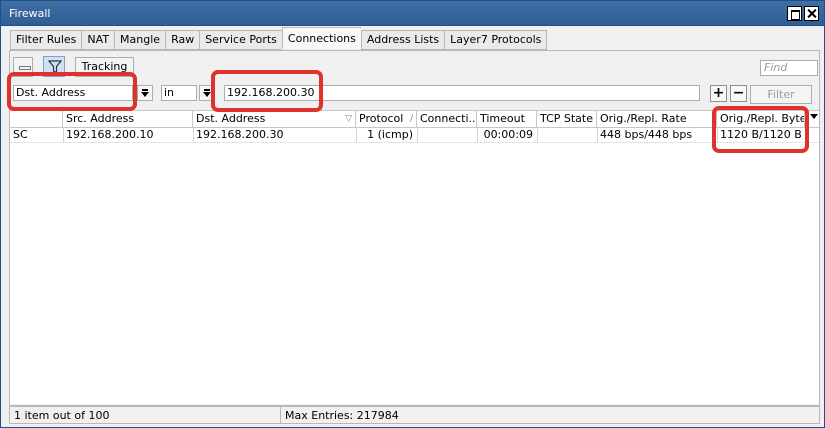 This screenshot has height=428, width=825. What do you see at coordinates (321, 38) in the screenshot?
I see `tab-connections: Connections` at bounding box center [321, 38].